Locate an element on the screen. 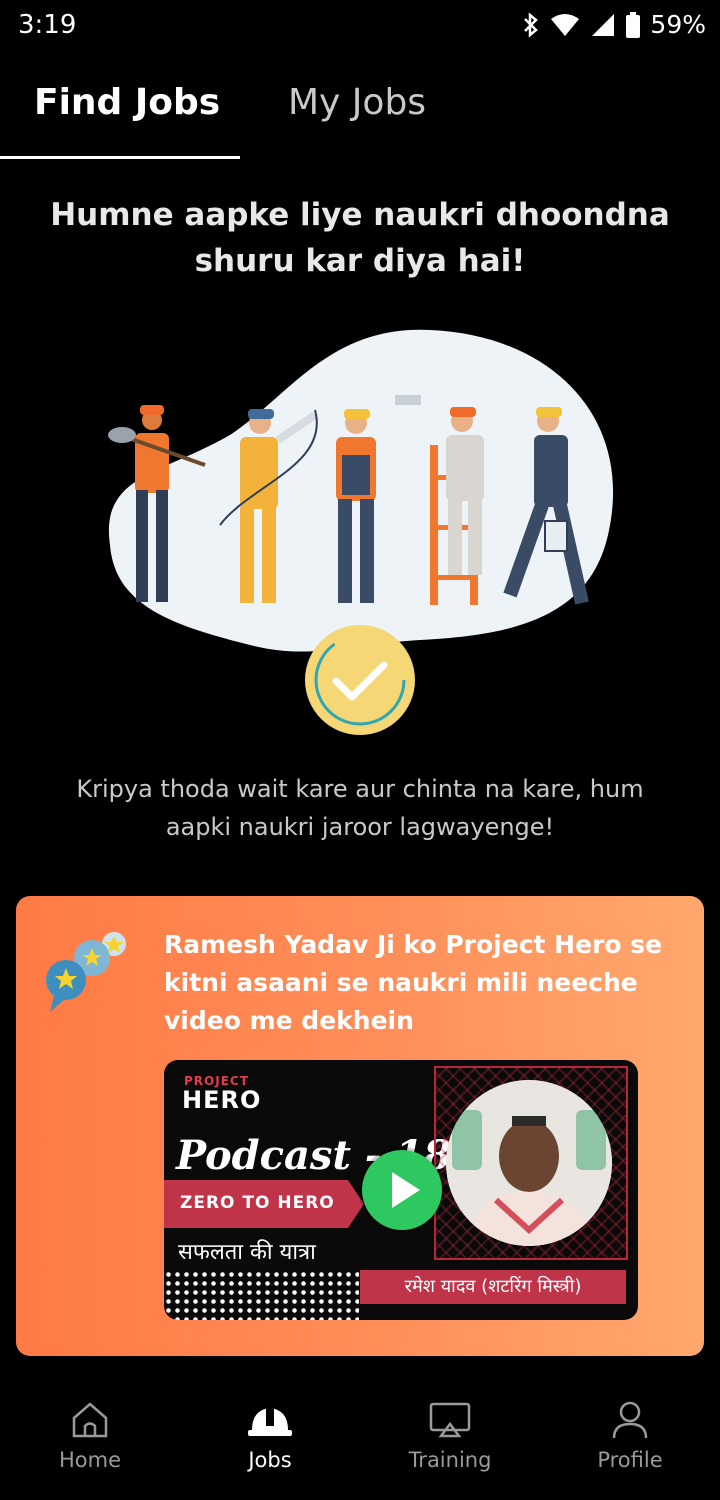 The height and width of the screenshot is (1500, 720). screen-play-icon is located at coordinates (450, 1420).